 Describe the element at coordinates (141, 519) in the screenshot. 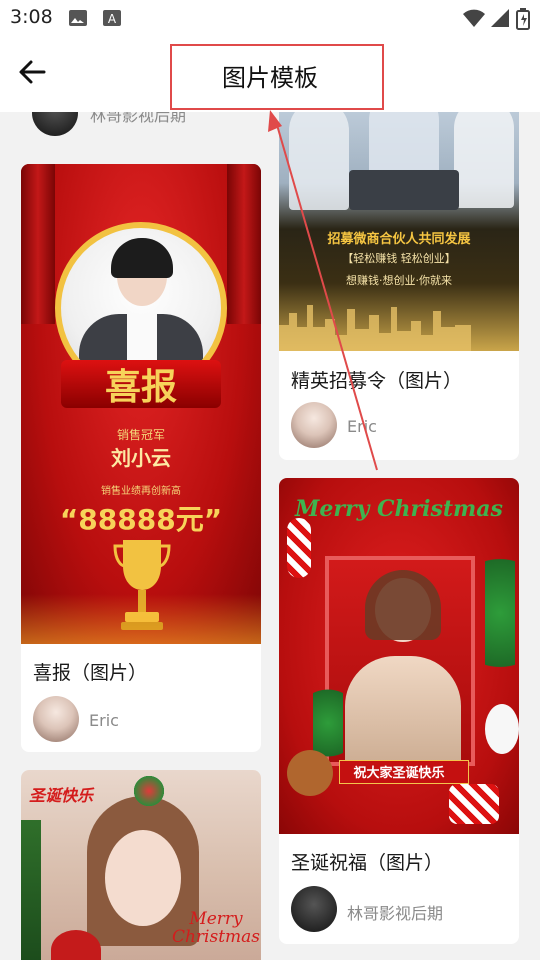

I see `good-news-amount: “88888元”` at that location.